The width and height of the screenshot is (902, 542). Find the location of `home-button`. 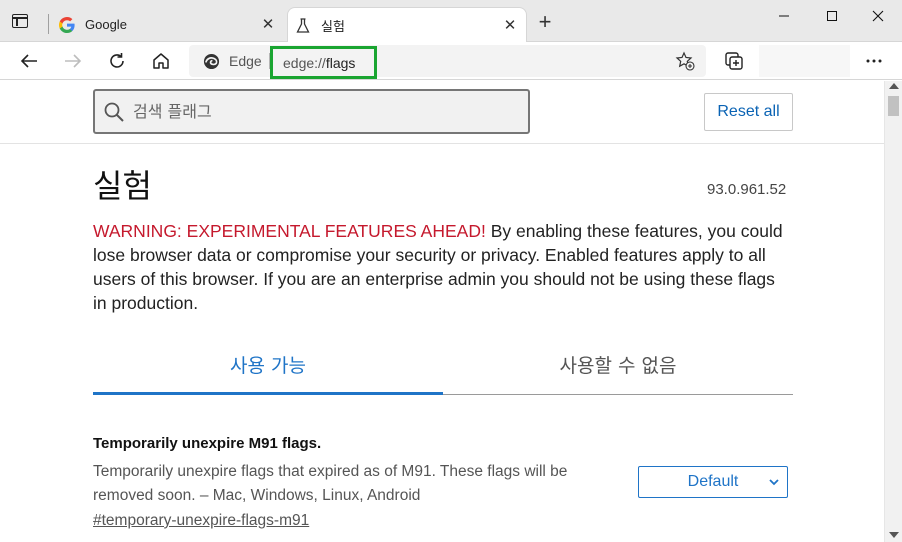

home-button is located at coordinates (161, 61).